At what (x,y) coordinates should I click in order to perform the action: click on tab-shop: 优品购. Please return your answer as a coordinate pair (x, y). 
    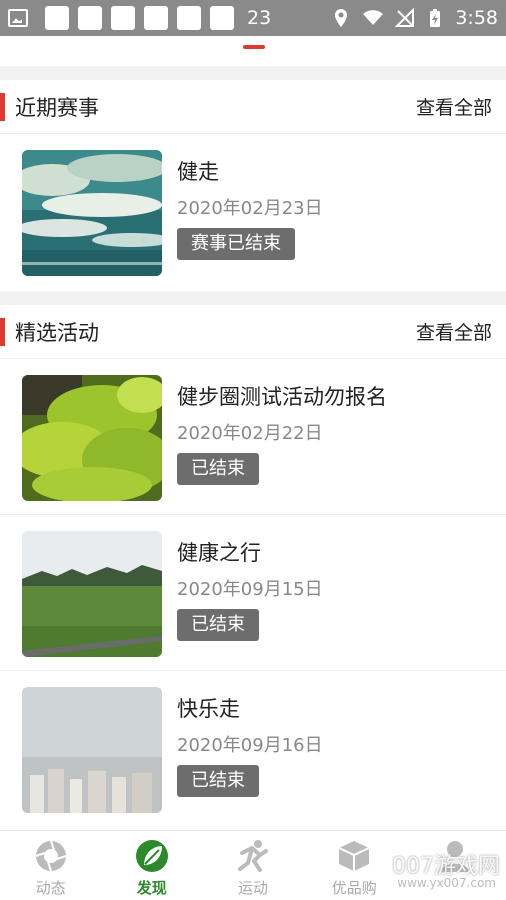
    Looking at the image, I should click on (354, 865).